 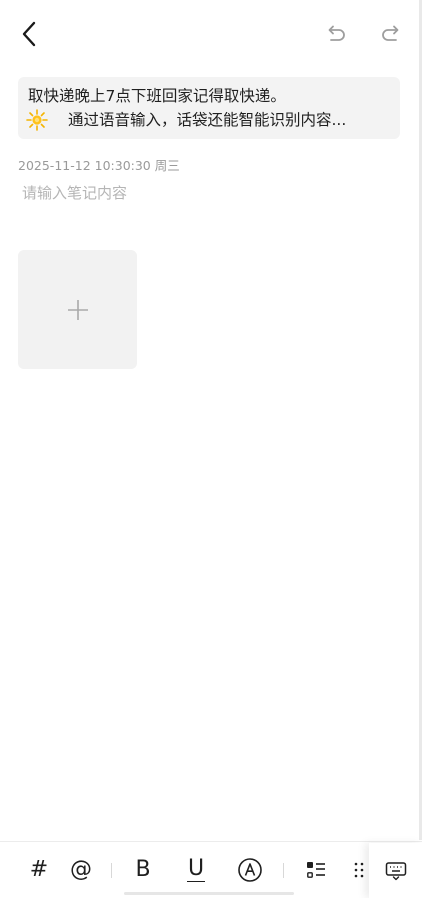 I want to click on undo-icon, so click(x=336, y=33).